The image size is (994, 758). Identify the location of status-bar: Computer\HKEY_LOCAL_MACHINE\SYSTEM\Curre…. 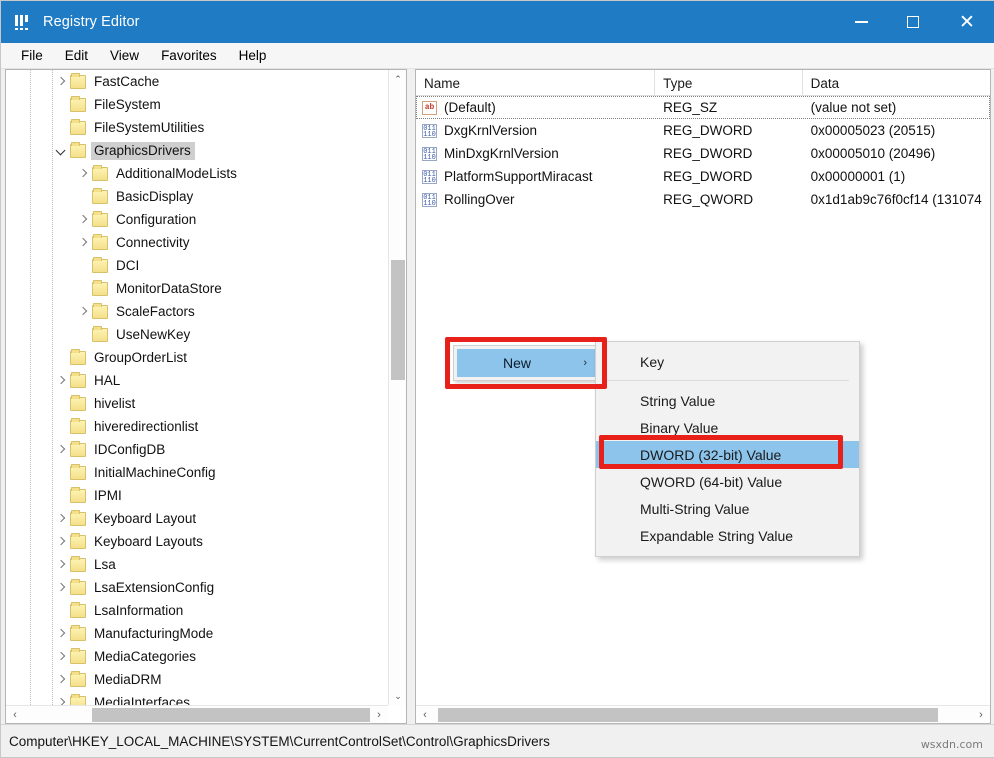
(497, 740).